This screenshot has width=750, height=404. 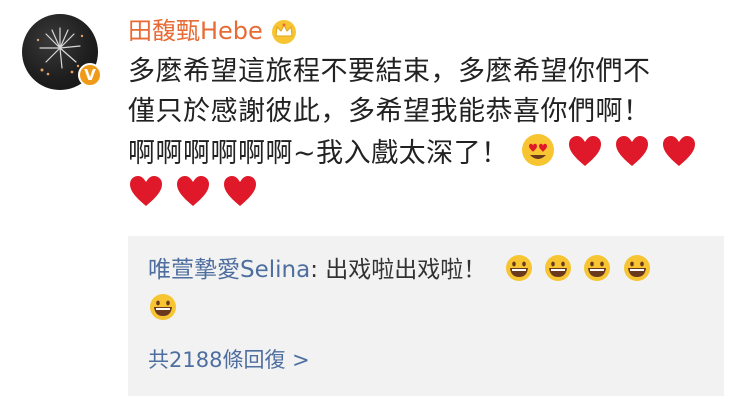 I want to click on reply-username: 唯萱摯愛Selina, so click(x=229, y=270).